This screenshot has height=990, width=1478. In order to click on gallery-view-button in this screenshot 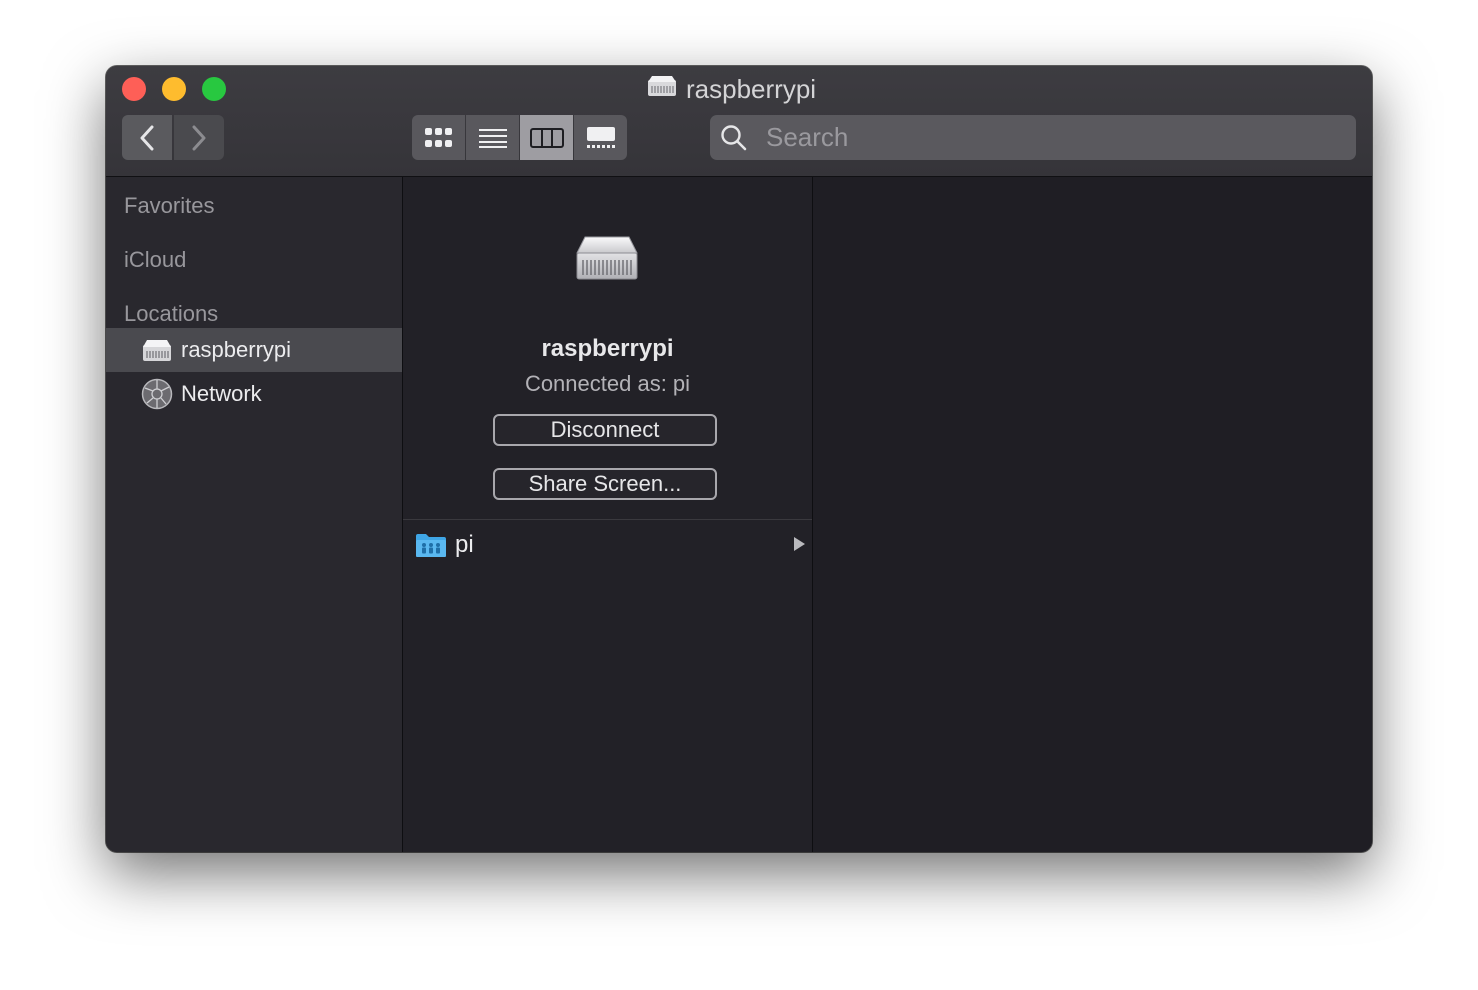, I will do `click(600, 137)`.